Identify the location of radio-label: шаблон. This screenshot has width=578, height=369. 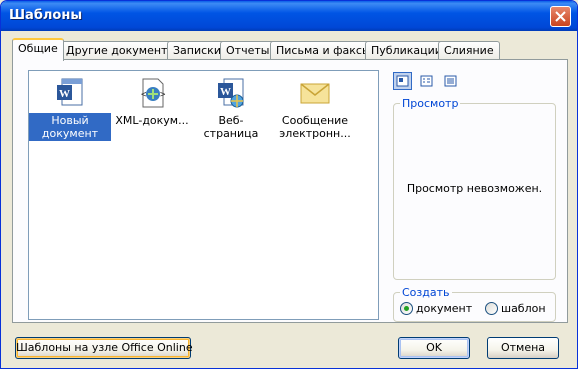
(523, 308).